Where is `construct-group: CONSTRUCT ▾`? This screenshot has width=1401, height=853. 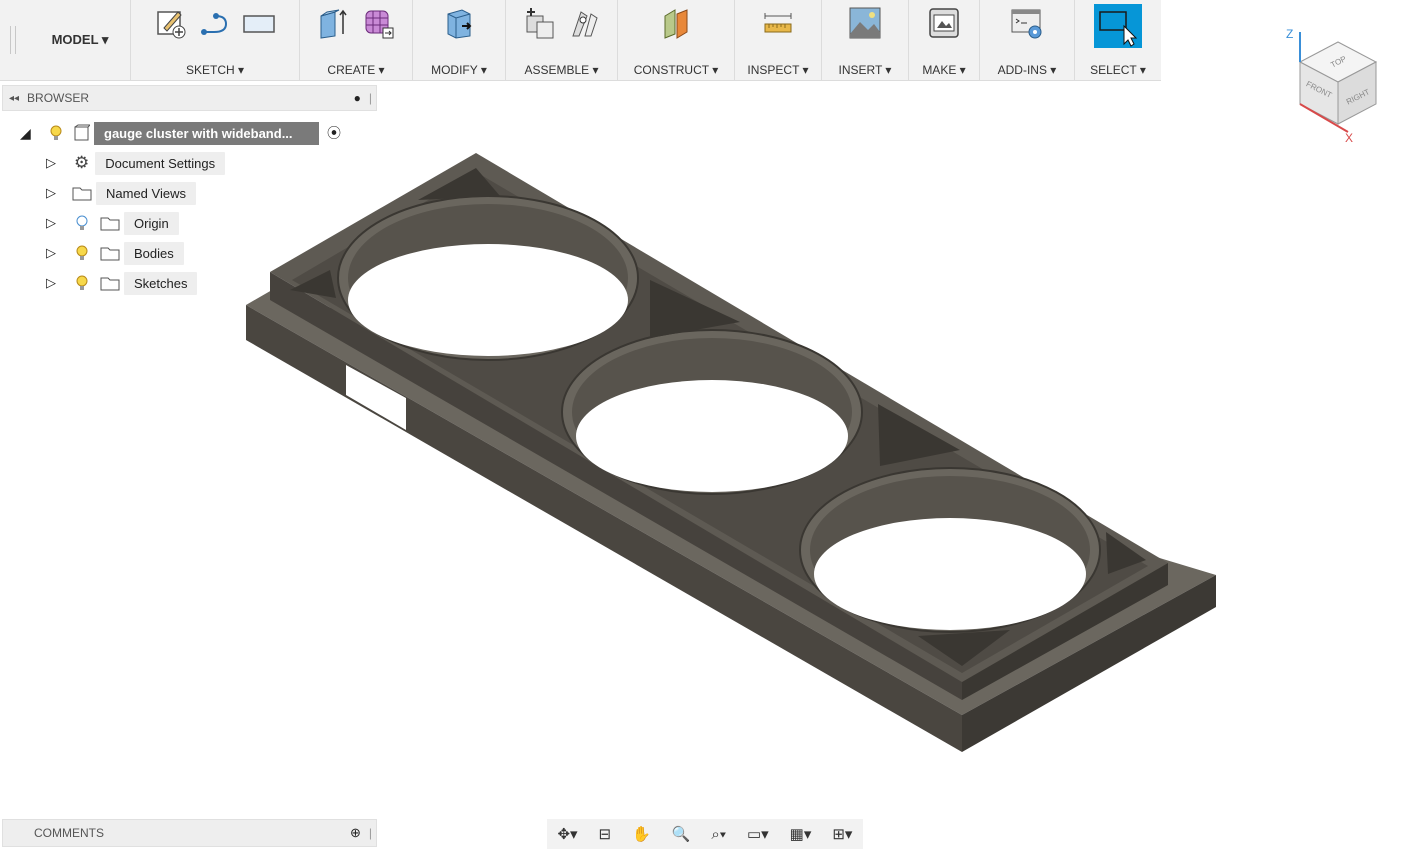 construct-group: CONSTRUCT ▾ is located at coordinates (676, 40).